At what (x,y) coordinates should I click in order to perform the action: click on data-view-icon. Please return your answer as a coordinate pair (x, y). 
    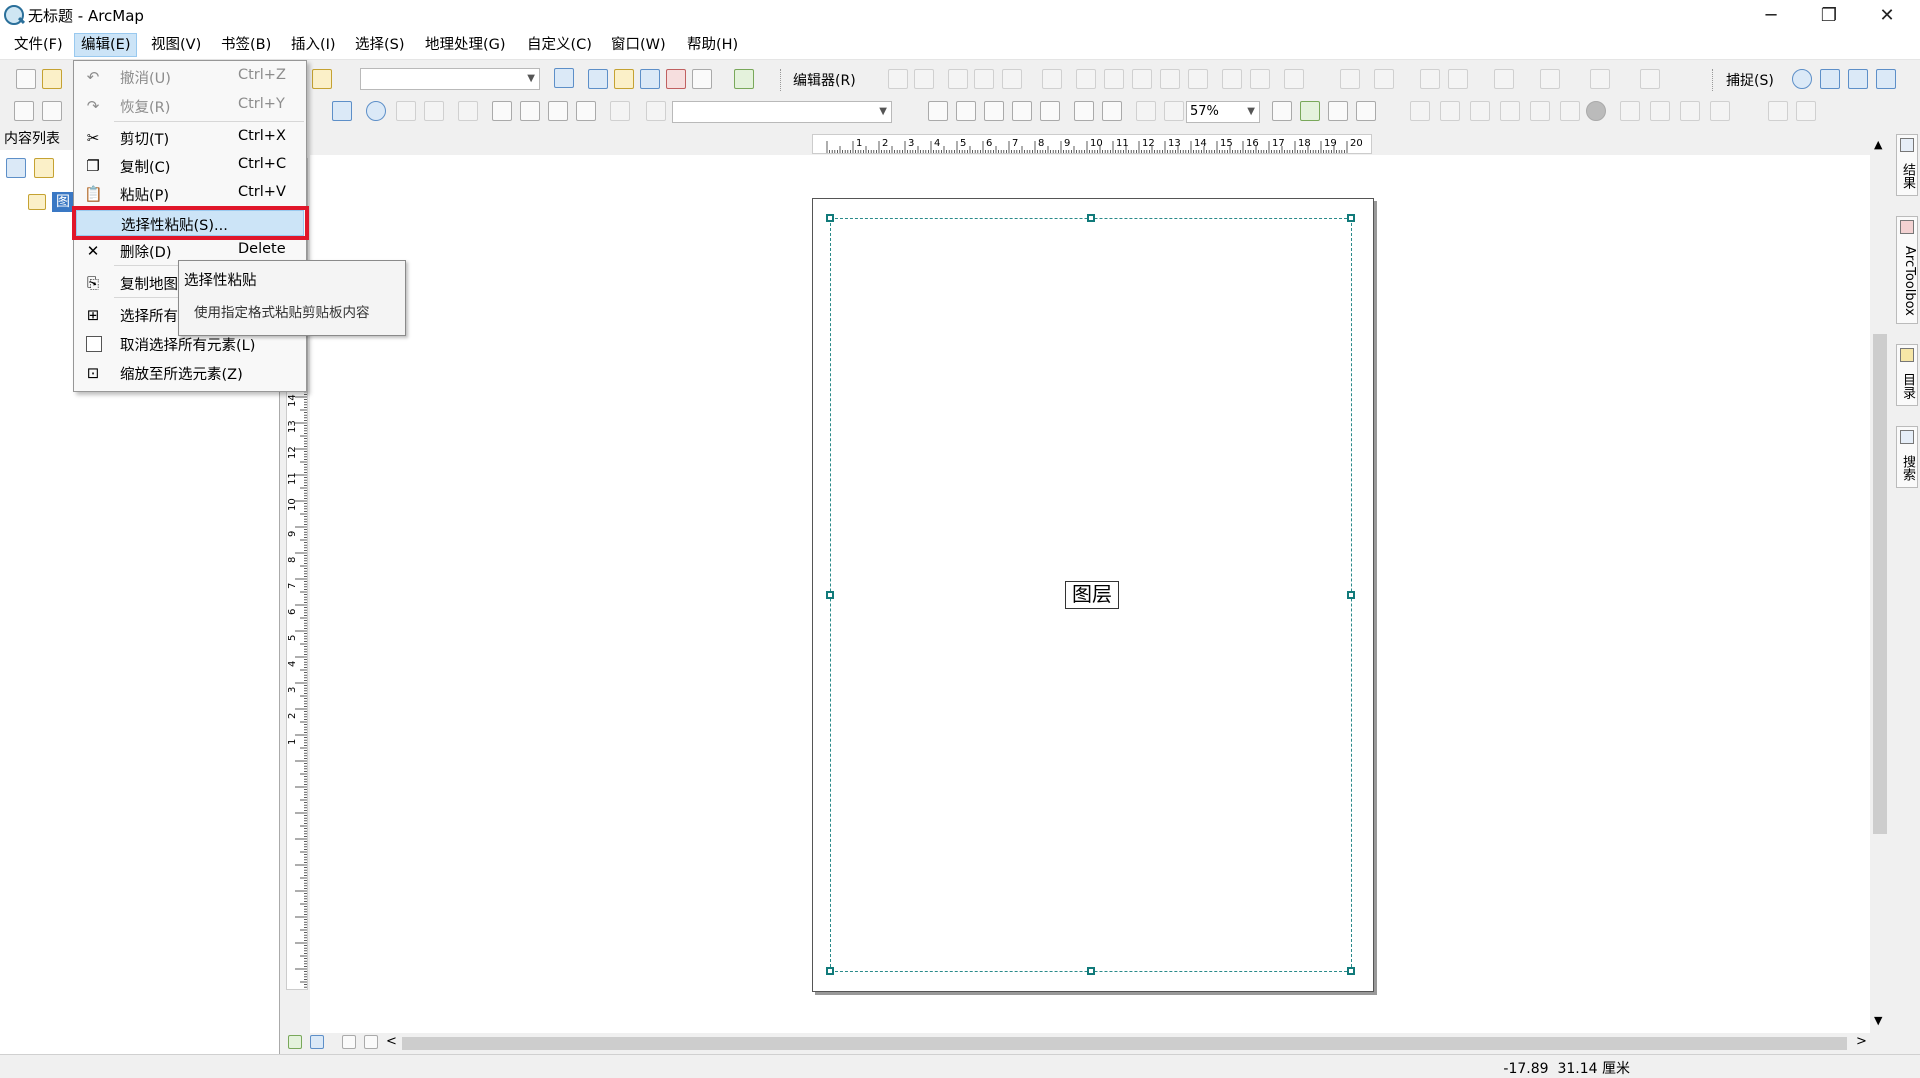
    Looking at the image, I should click on (295, 1042).